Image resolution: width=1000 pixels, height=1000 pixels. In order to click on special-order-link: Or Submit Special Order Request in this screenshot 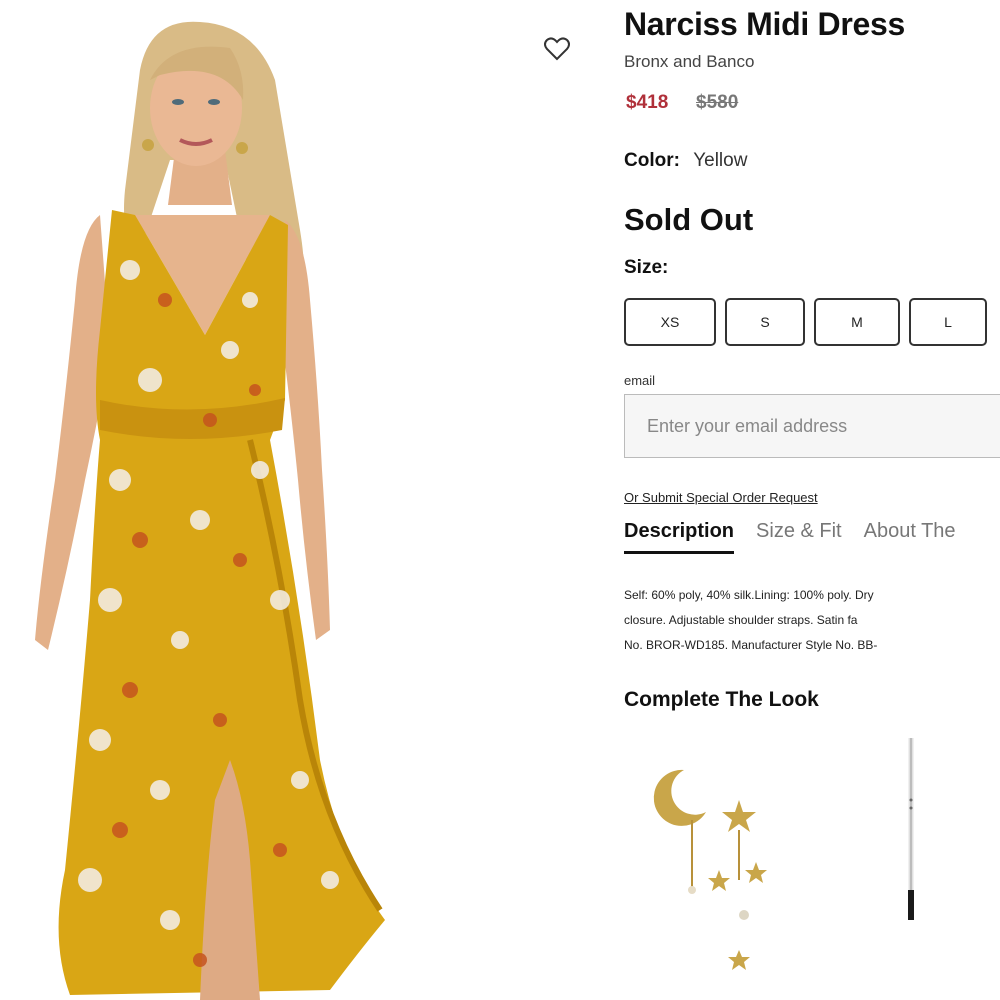, I will do `click(721, 497)`.